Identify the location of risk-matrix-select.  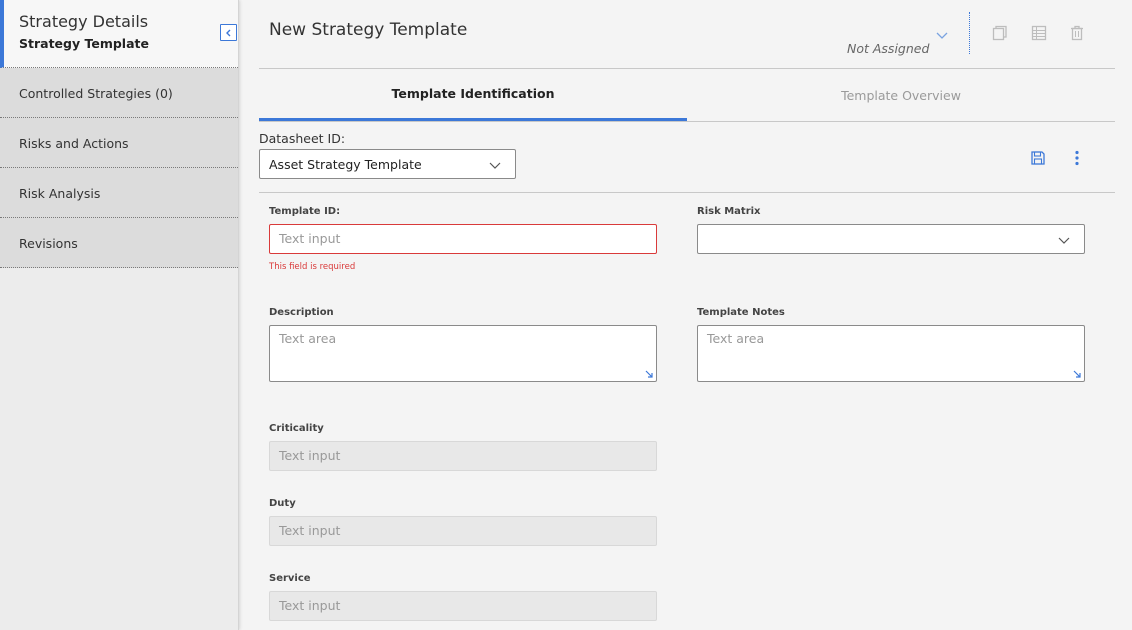
(891, 239).